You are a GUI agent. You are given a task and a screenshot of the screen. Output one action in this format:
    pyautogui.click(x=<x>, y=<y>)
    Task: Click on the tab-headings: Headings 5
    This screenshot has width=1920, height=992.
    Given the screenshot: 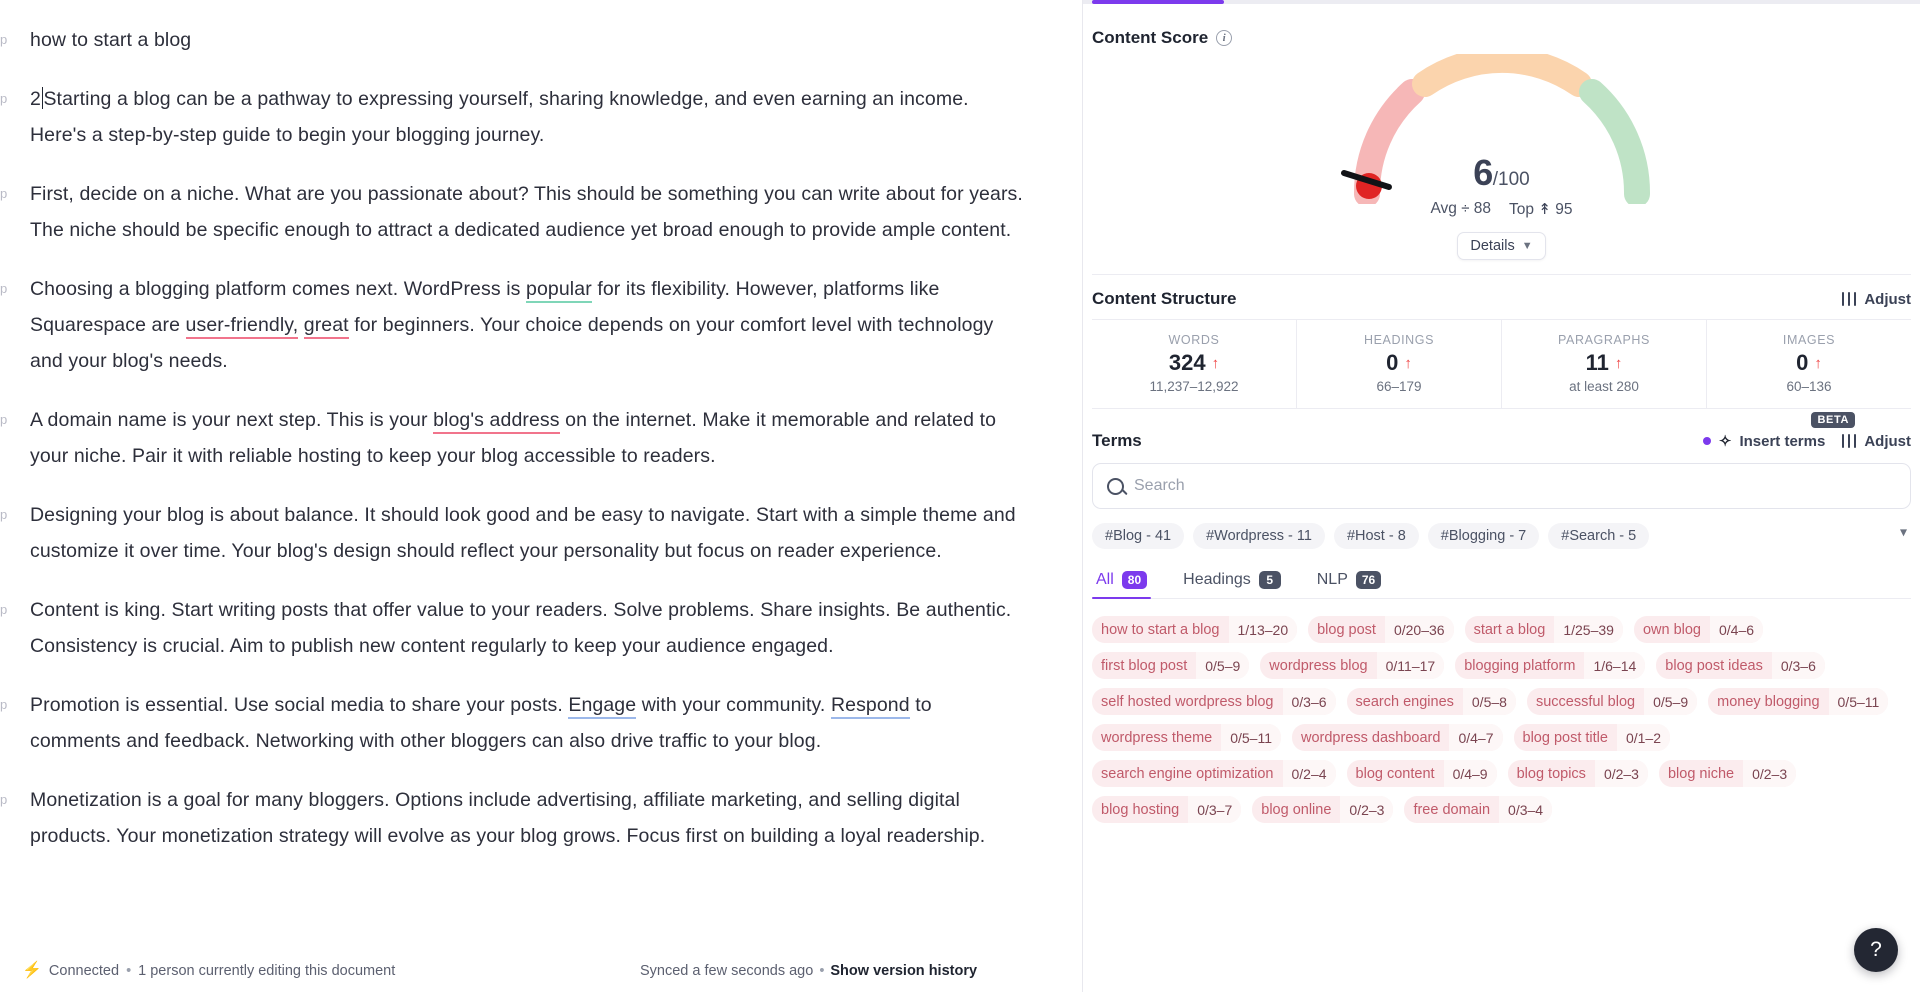 What is the action you would take?
    pyautogui.click(x=1232, y=584)
    